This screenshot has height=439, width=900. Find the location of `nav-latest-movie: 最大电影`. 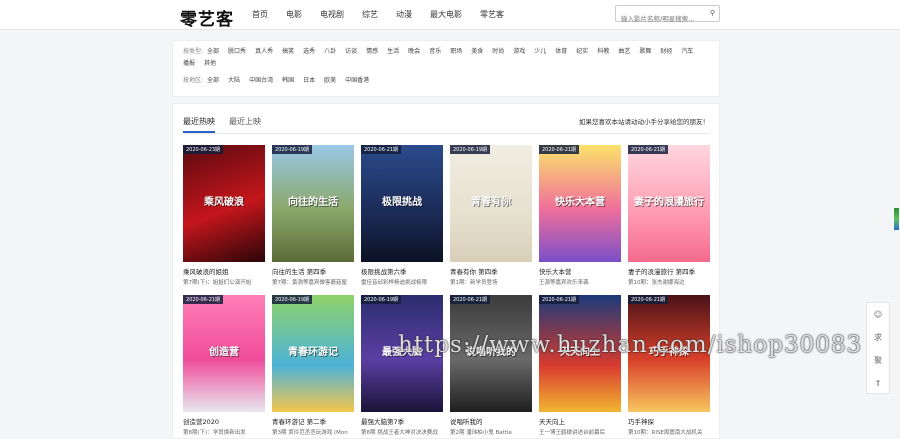

nav-latest-movie: 最大电影 is located at coordinates (446, 14).